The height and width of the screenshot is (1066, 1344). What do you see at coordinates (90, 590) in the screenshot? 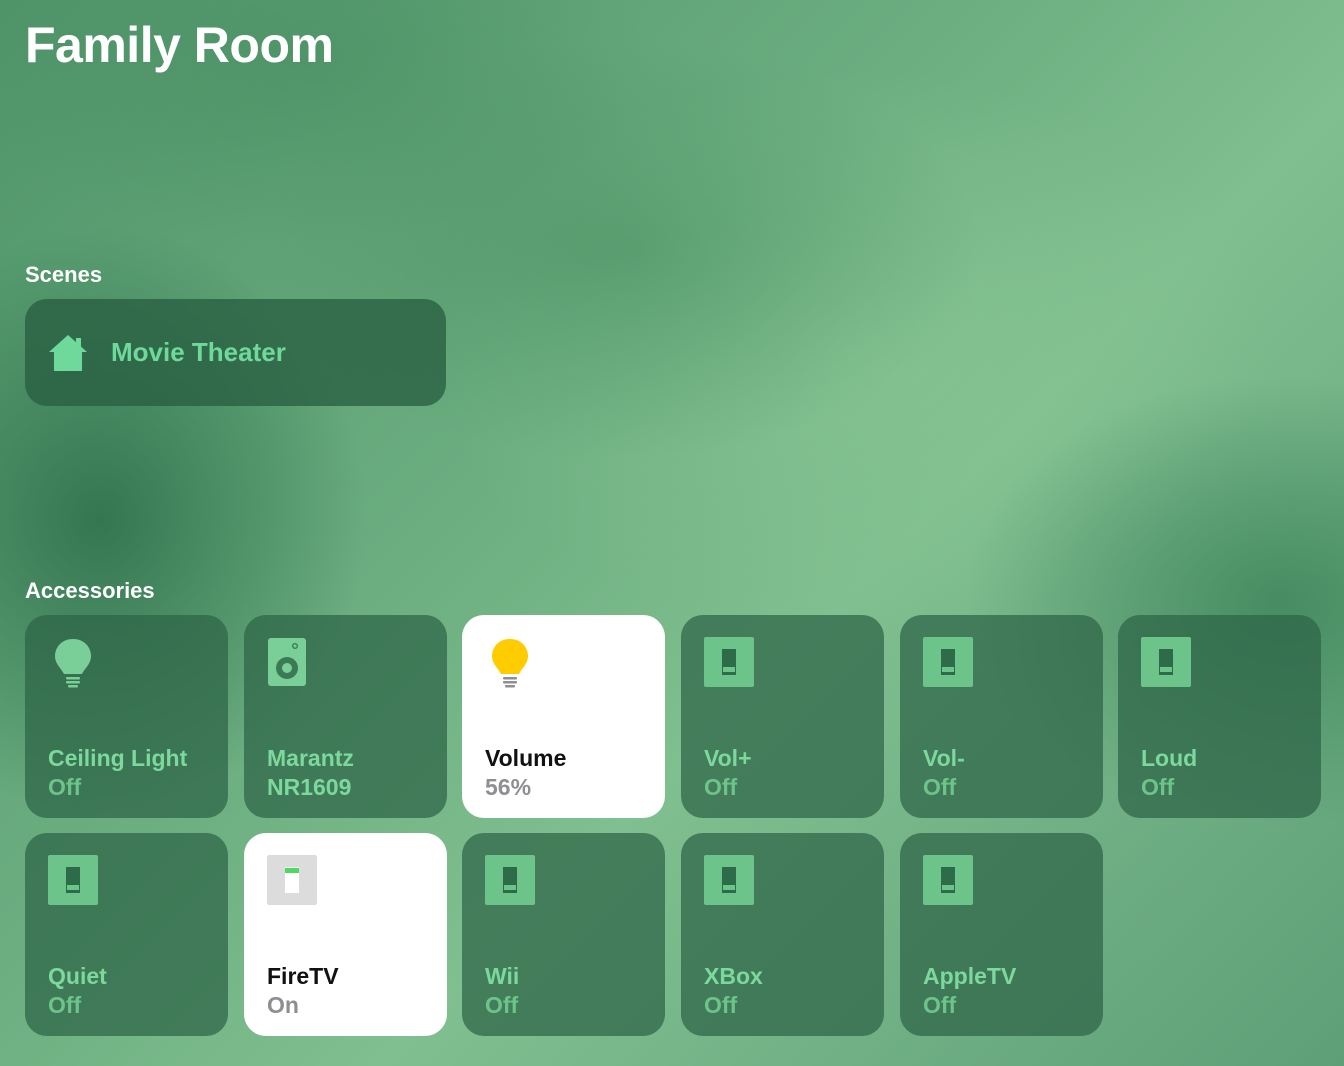
I see `accessories-heading: Accessories` at bounding box center [90, 590].